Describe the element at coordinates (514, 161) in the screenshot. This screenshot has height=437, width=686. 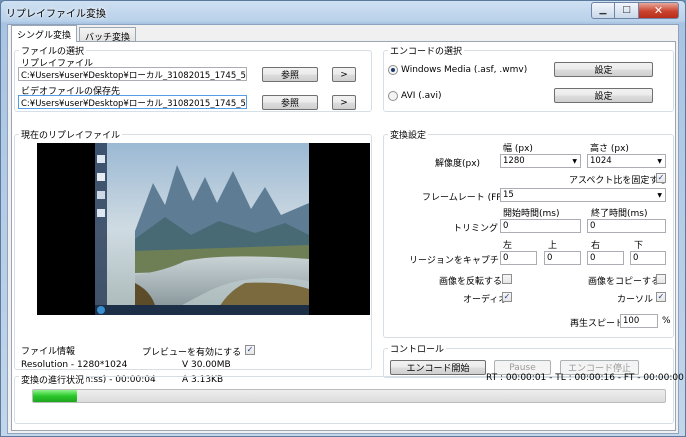
I see `width-value: 1280` at that location.